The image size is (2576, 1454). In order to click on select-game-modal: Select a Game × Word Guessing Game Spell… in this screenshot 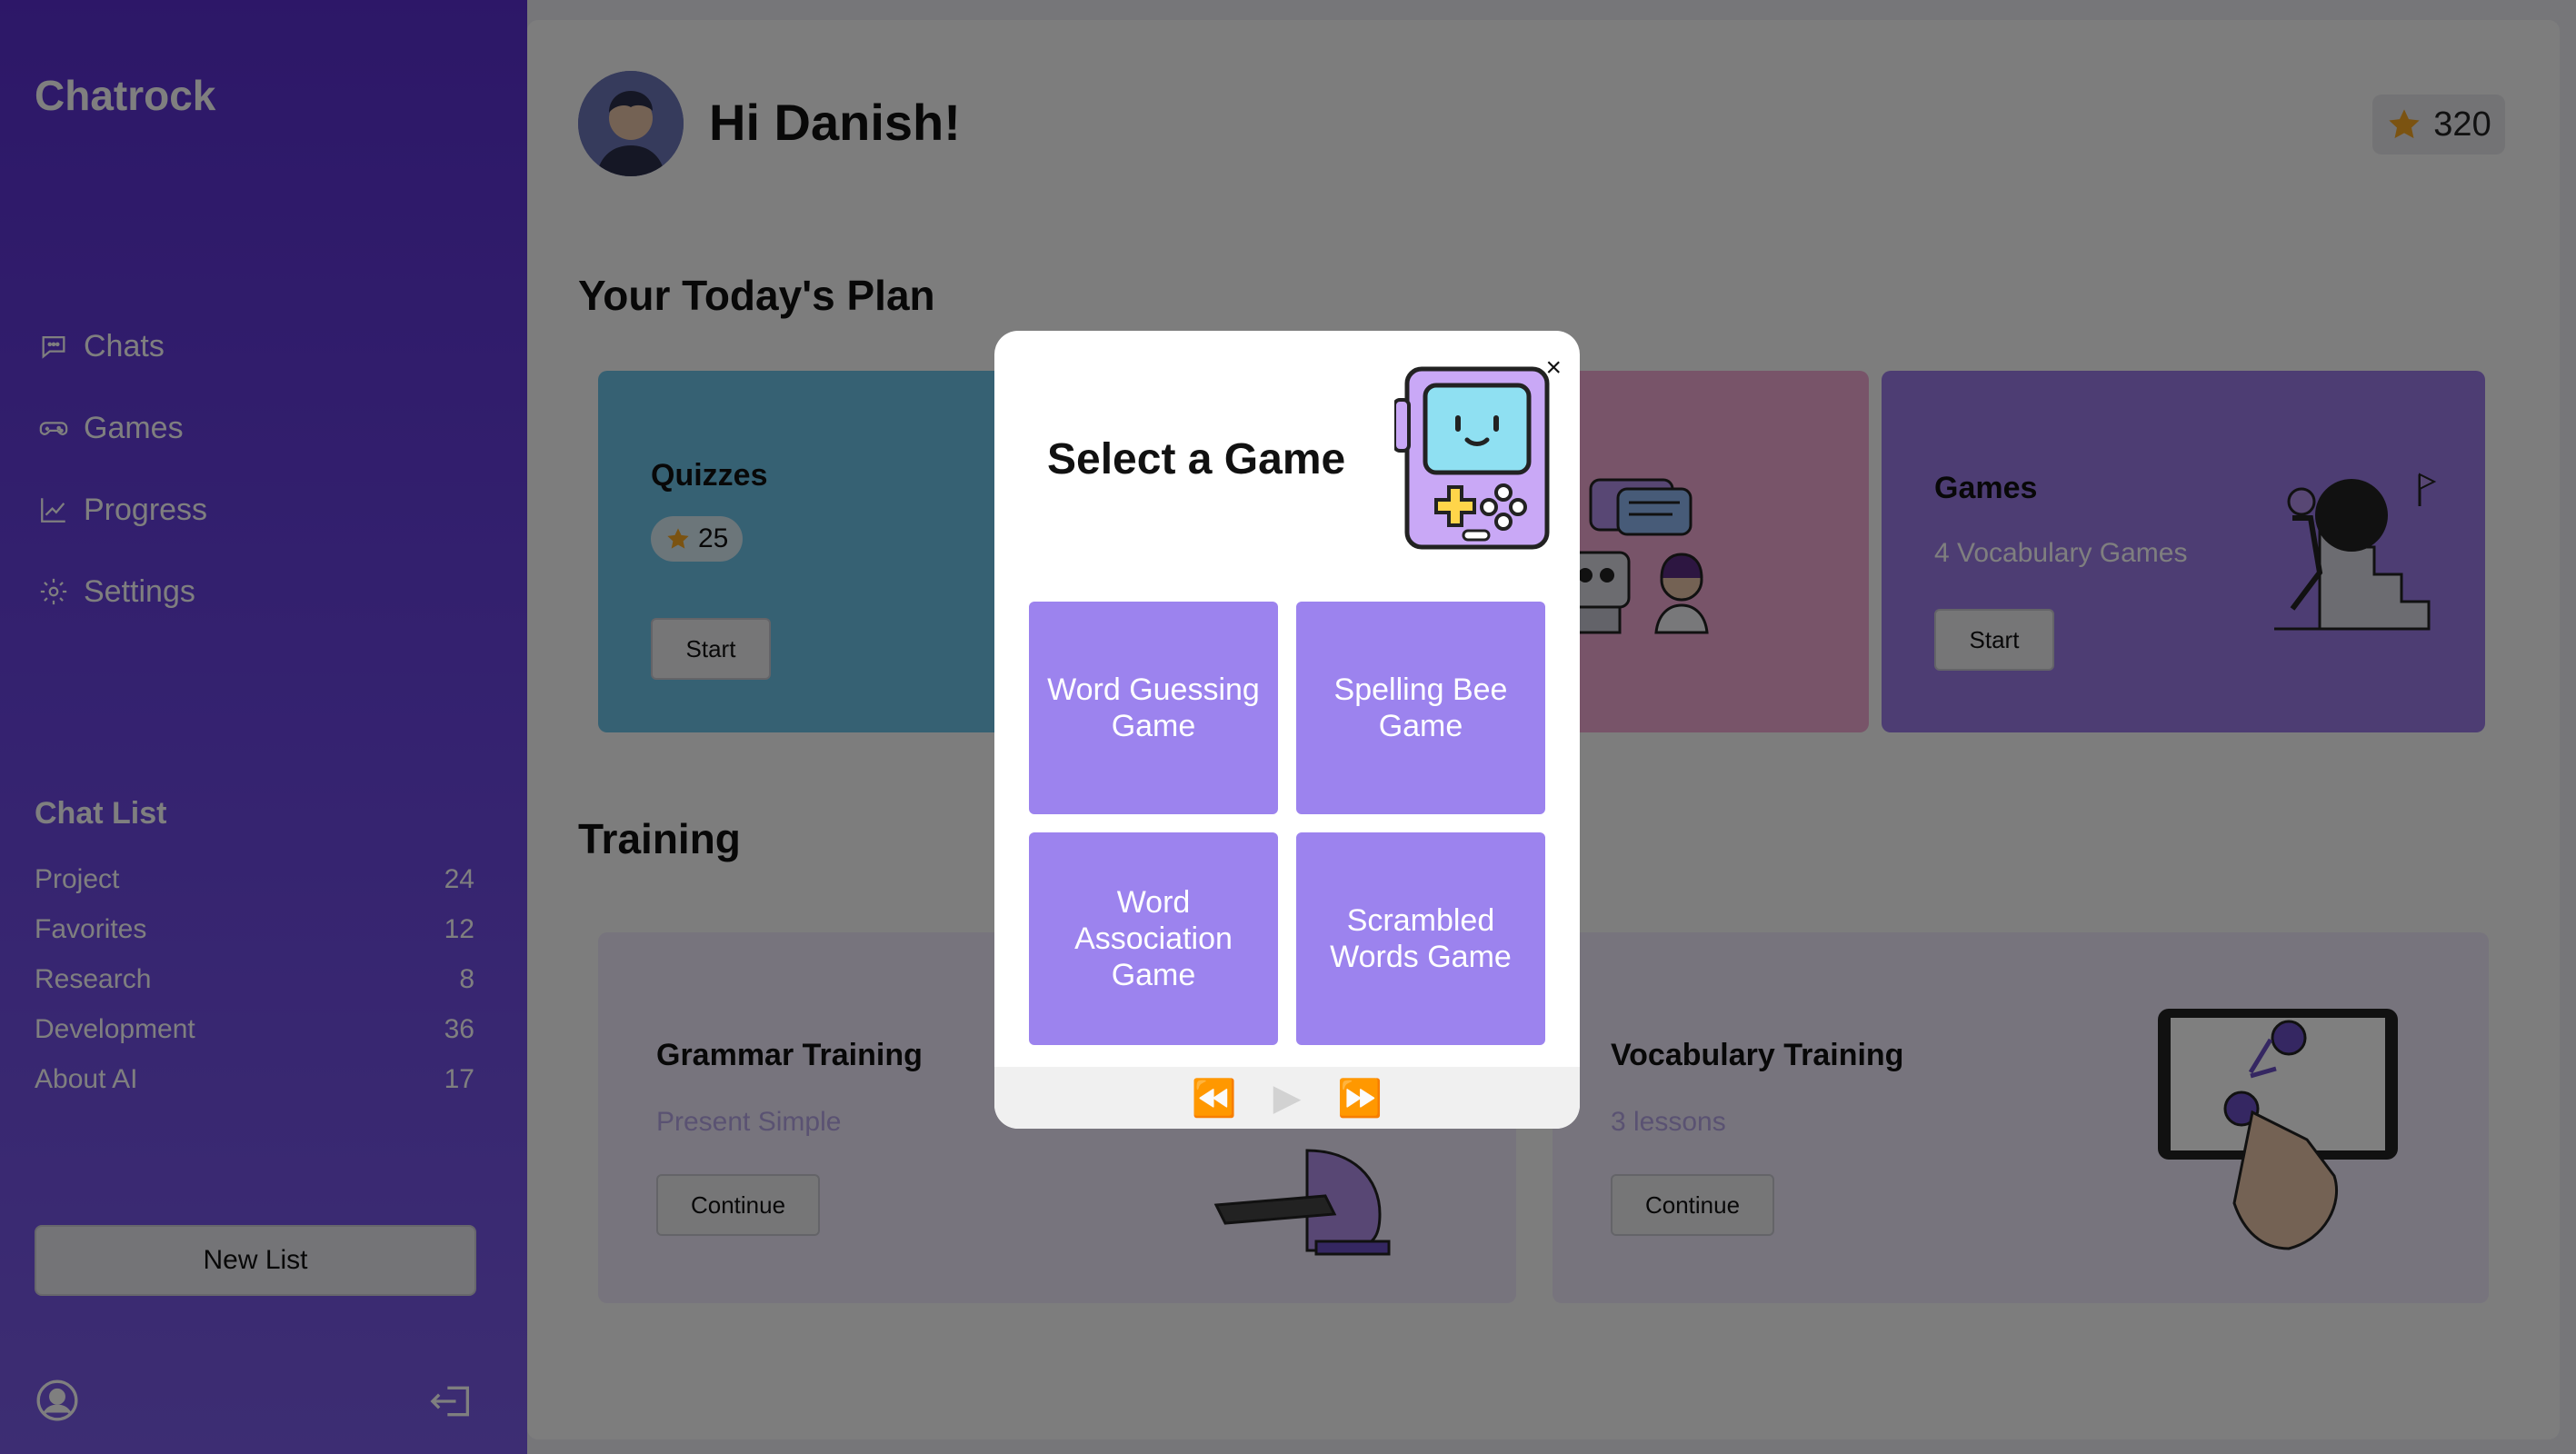, I will do `click(1287, 730)`.